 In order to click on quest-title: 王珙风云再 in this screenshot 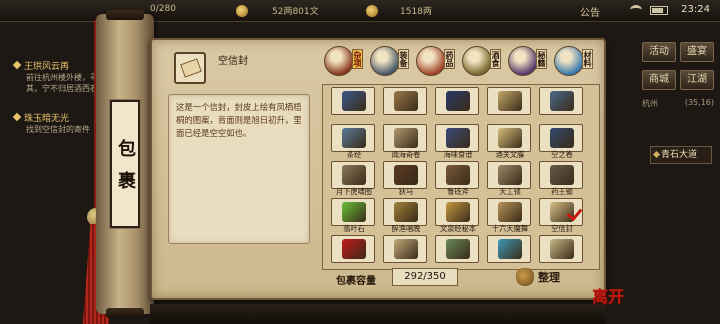, I will do `click(46, 65)`.